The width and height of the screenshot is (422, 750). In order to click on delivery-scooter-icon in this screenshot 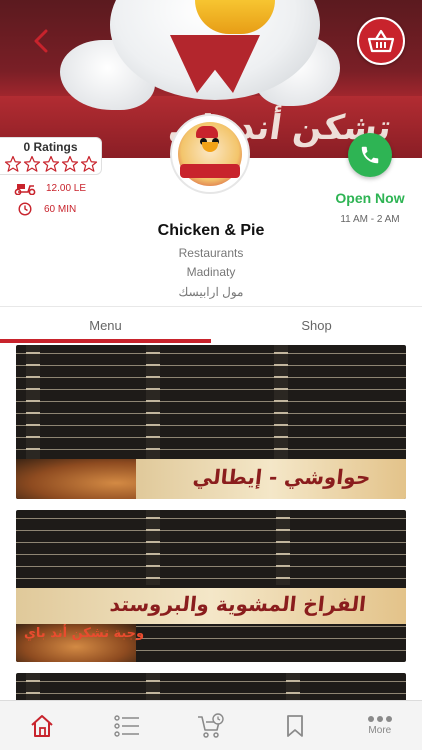, I will do `click(25, 189)`.